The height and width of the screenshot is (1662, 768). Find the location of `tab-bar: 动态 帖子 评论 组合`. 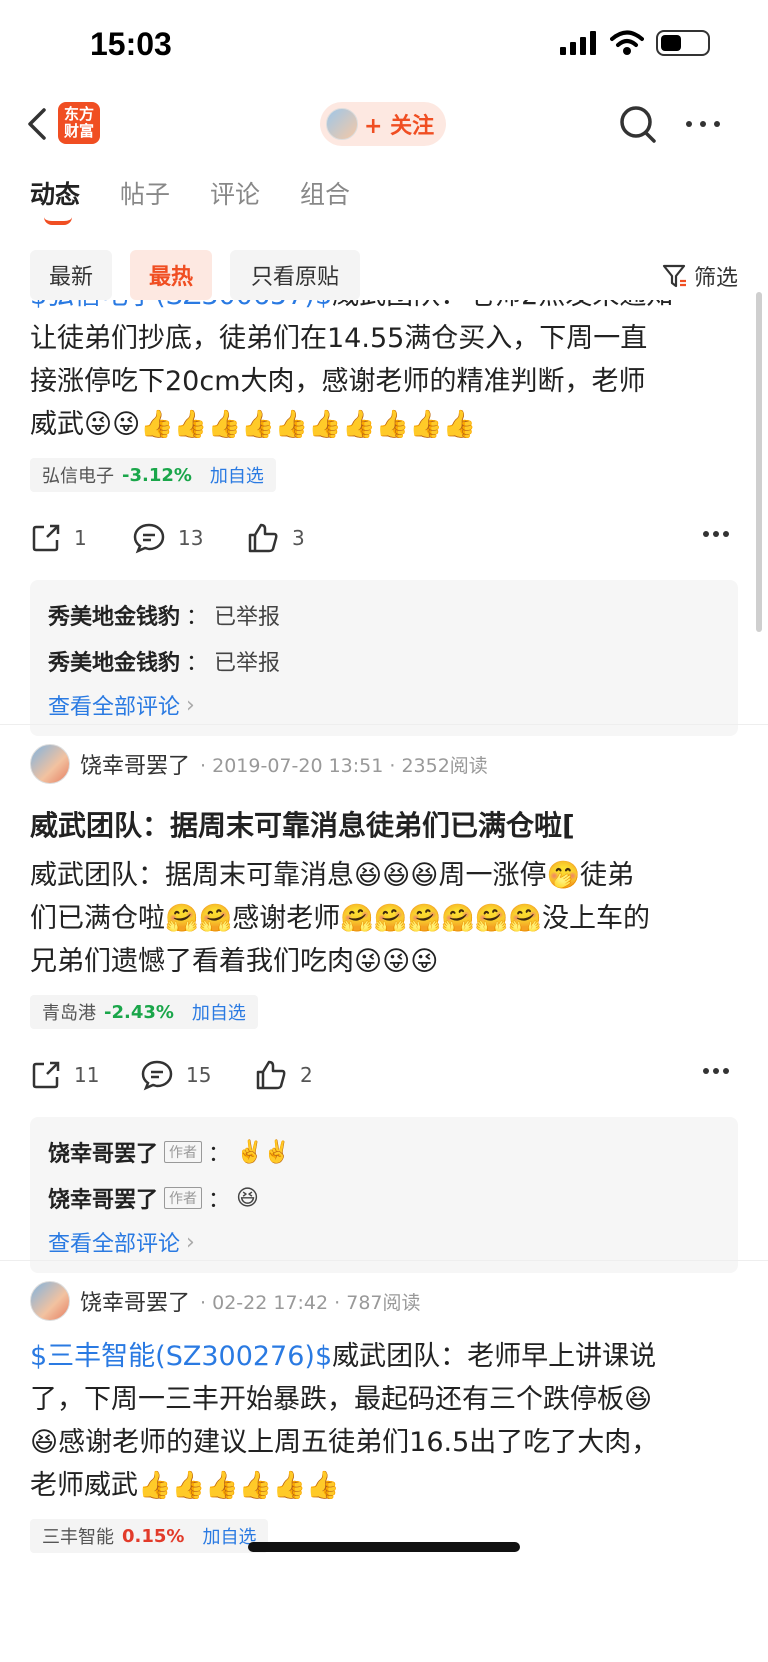

tab-bar: 动态 帖子 评论 组合 is located at coordinates (210, 200).